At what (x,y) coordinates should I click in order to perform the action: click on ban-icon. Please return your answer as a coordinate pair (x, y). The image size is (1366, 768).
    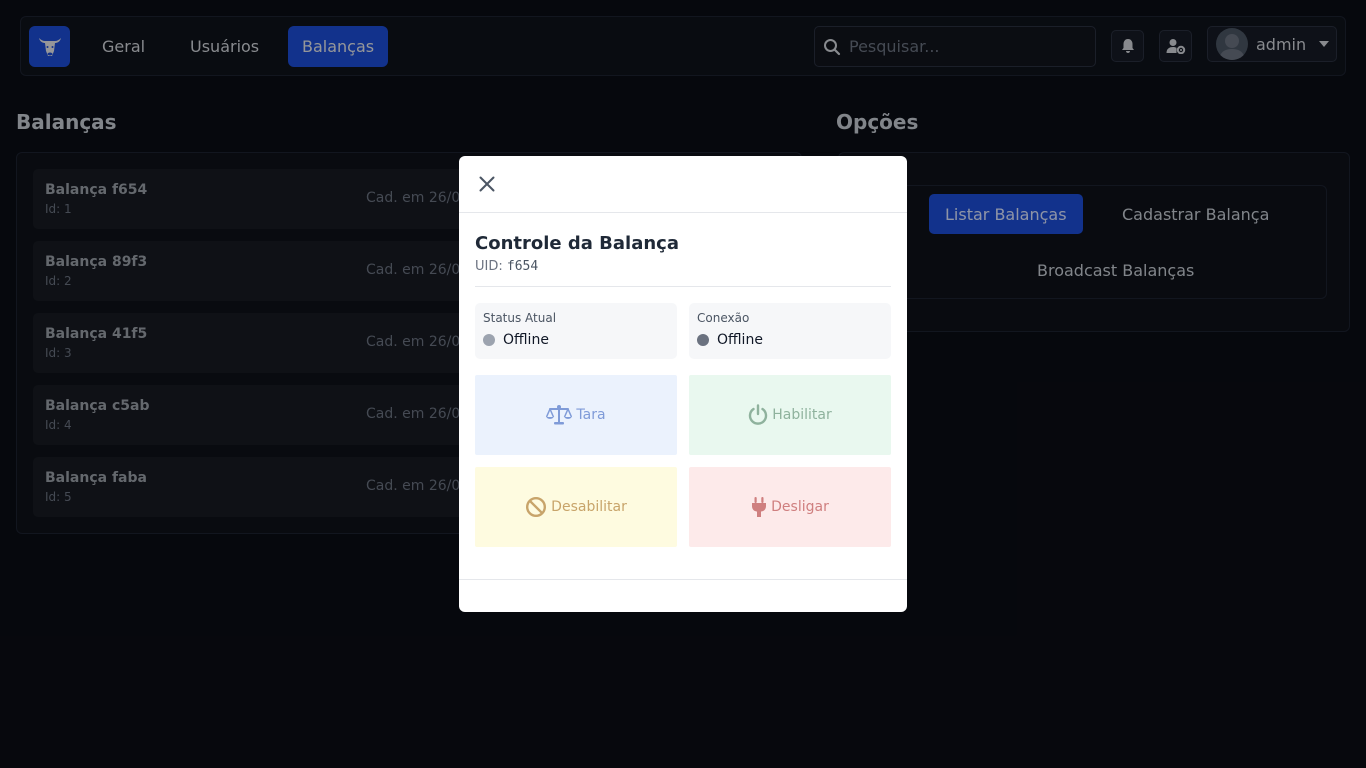
    Looking at the image, I should click on (536, 507).